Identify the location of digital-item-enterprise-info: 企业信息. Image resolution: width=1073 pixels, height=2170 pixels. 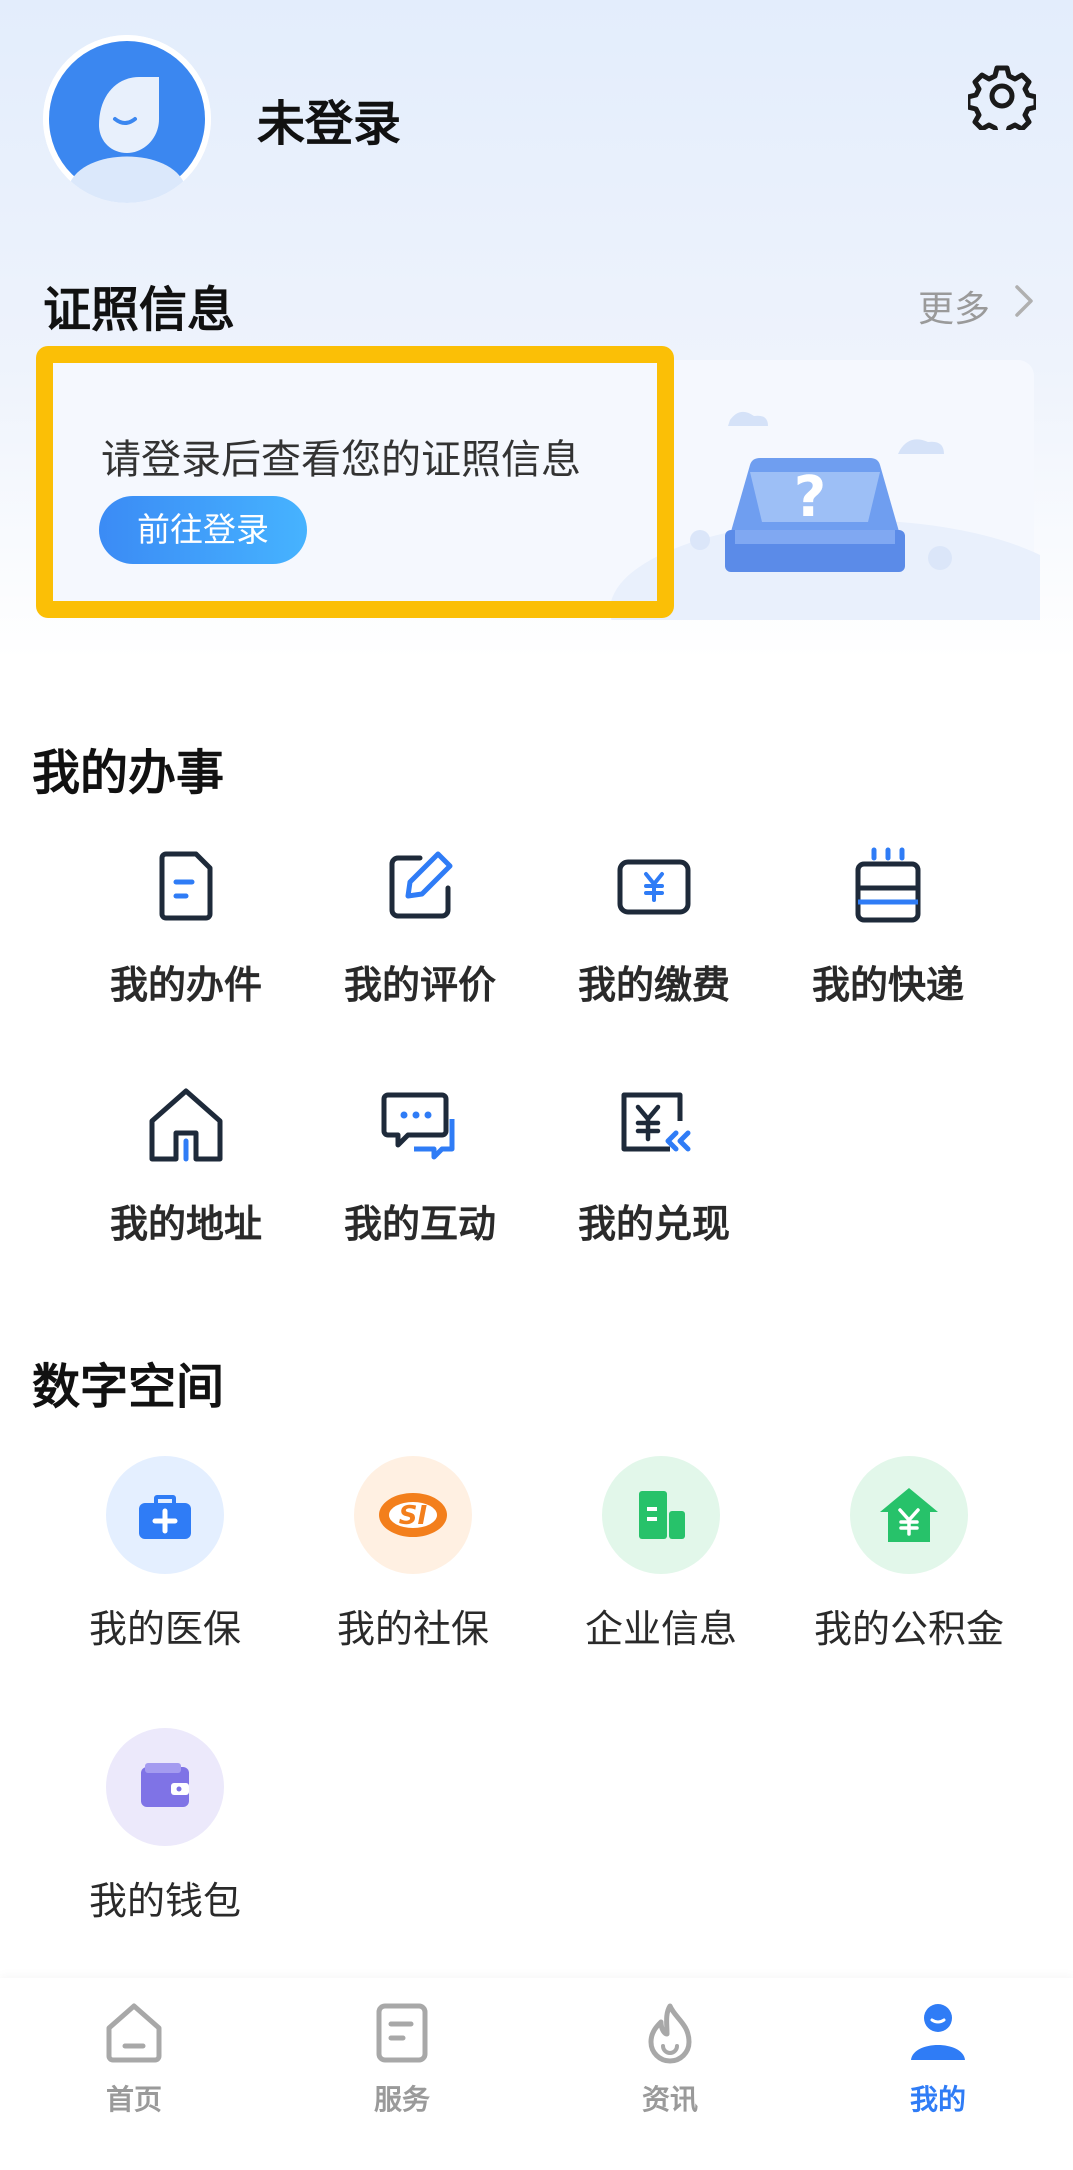
(661, 1554).